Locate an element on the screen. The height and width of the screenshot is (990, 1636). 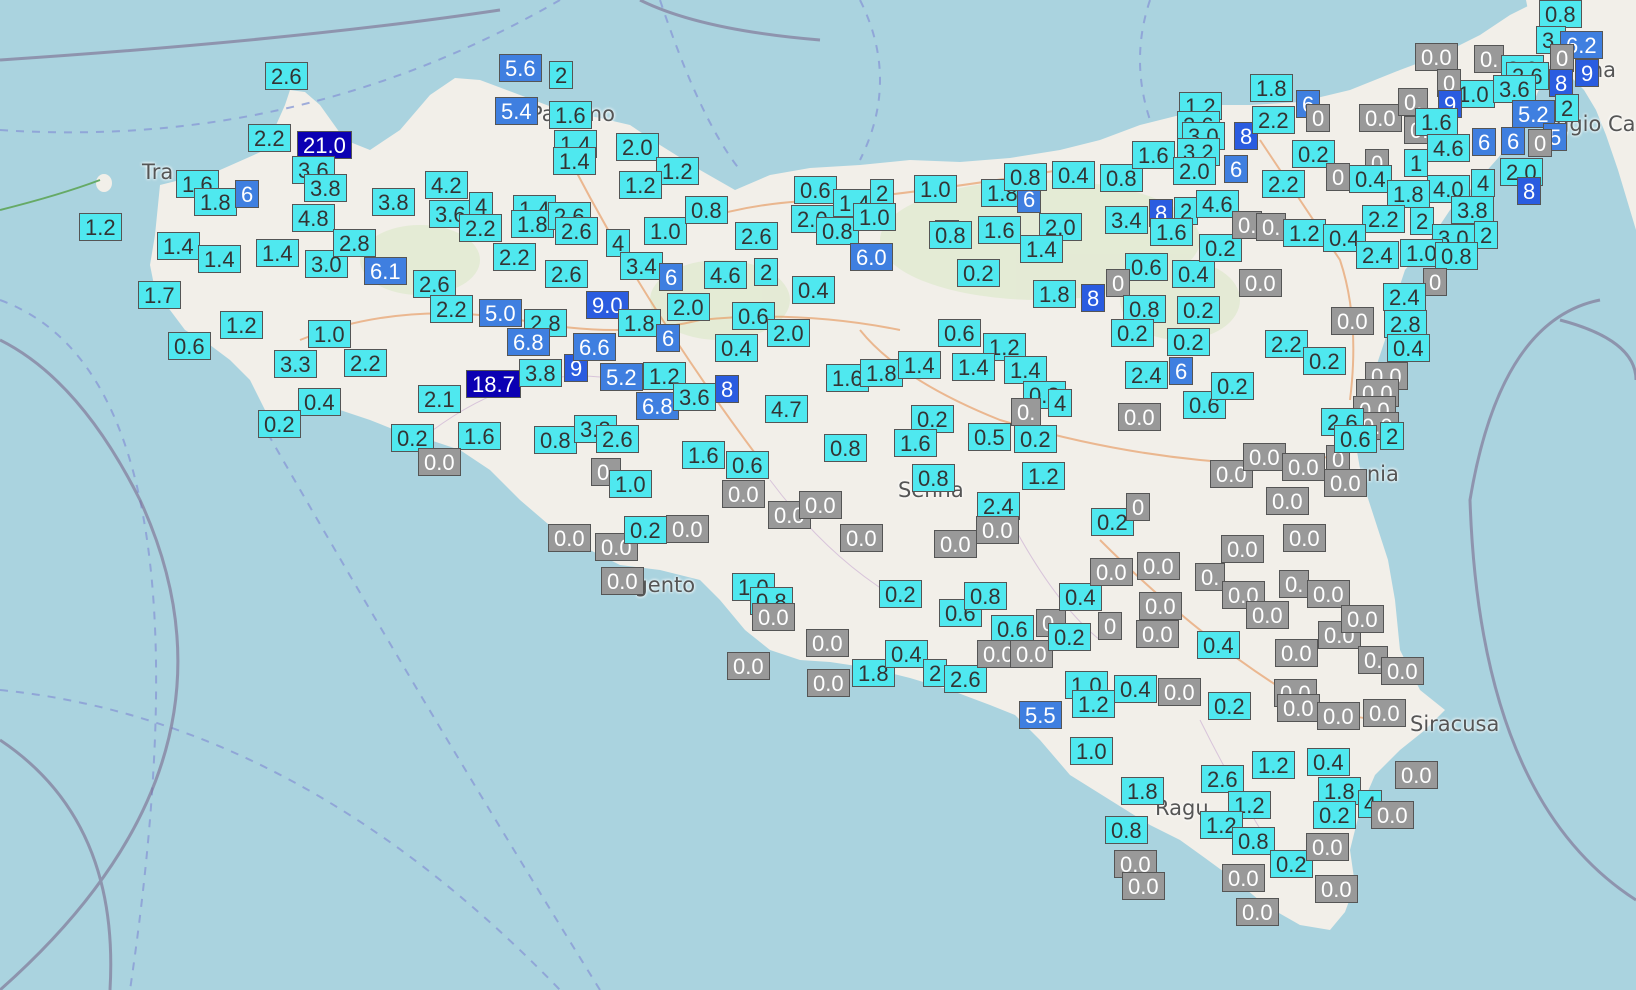
station-value-171: 0.4 is located at coordinates (1193, 274).